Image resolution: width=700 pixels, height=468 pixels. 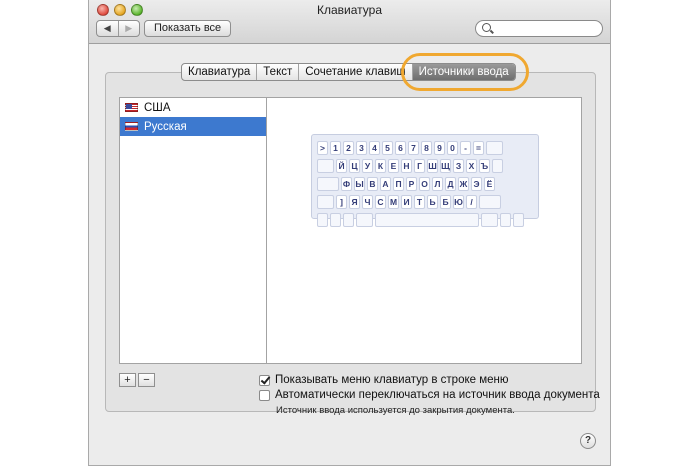 What do you see at coordinates (476, 184) in the screenshot?
I see `key: Э` at bounding box center [476, 184].